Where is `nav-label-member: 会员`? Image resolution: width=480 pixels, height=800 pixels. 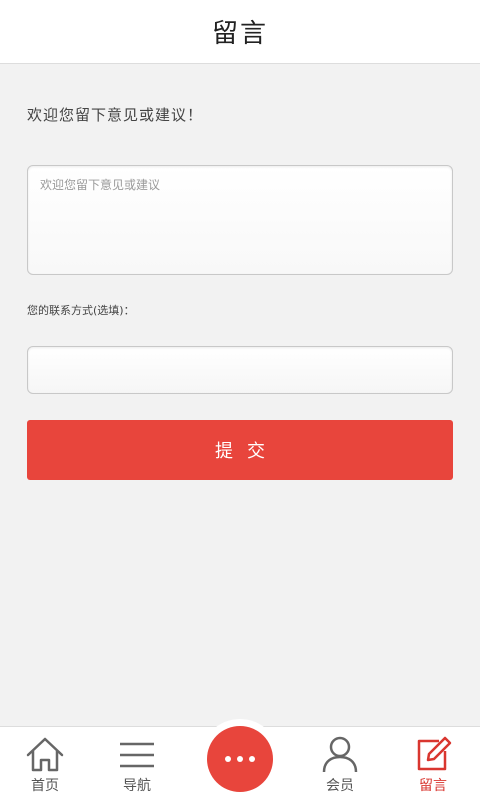 nav-label-member: 会员 is located at coordinates (340, 786).